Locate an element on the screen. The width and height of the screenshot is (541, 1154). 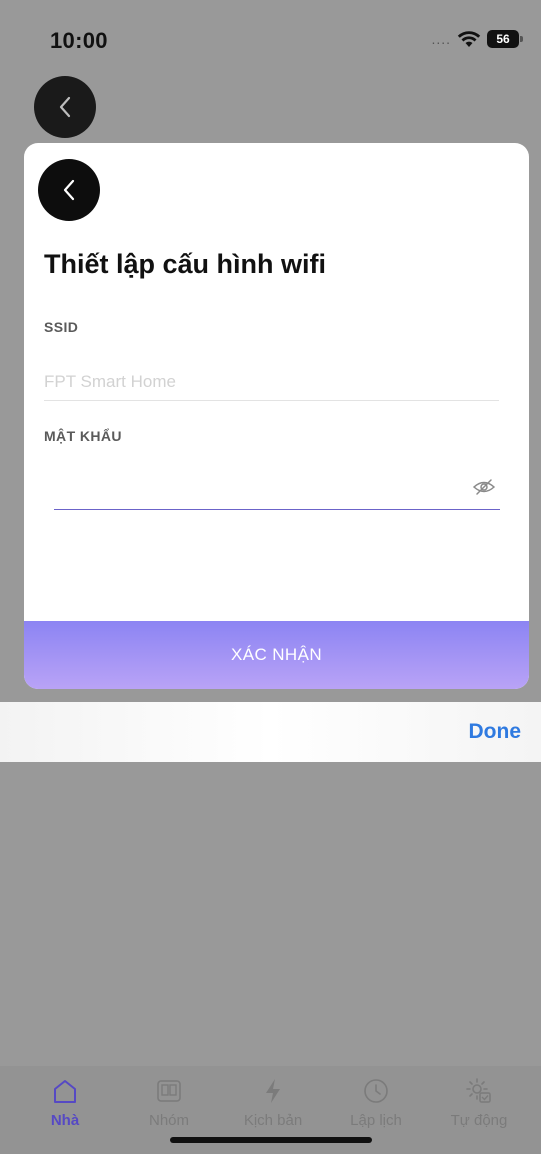
tab-home: Nhà is located at coordinates (65, 1101).